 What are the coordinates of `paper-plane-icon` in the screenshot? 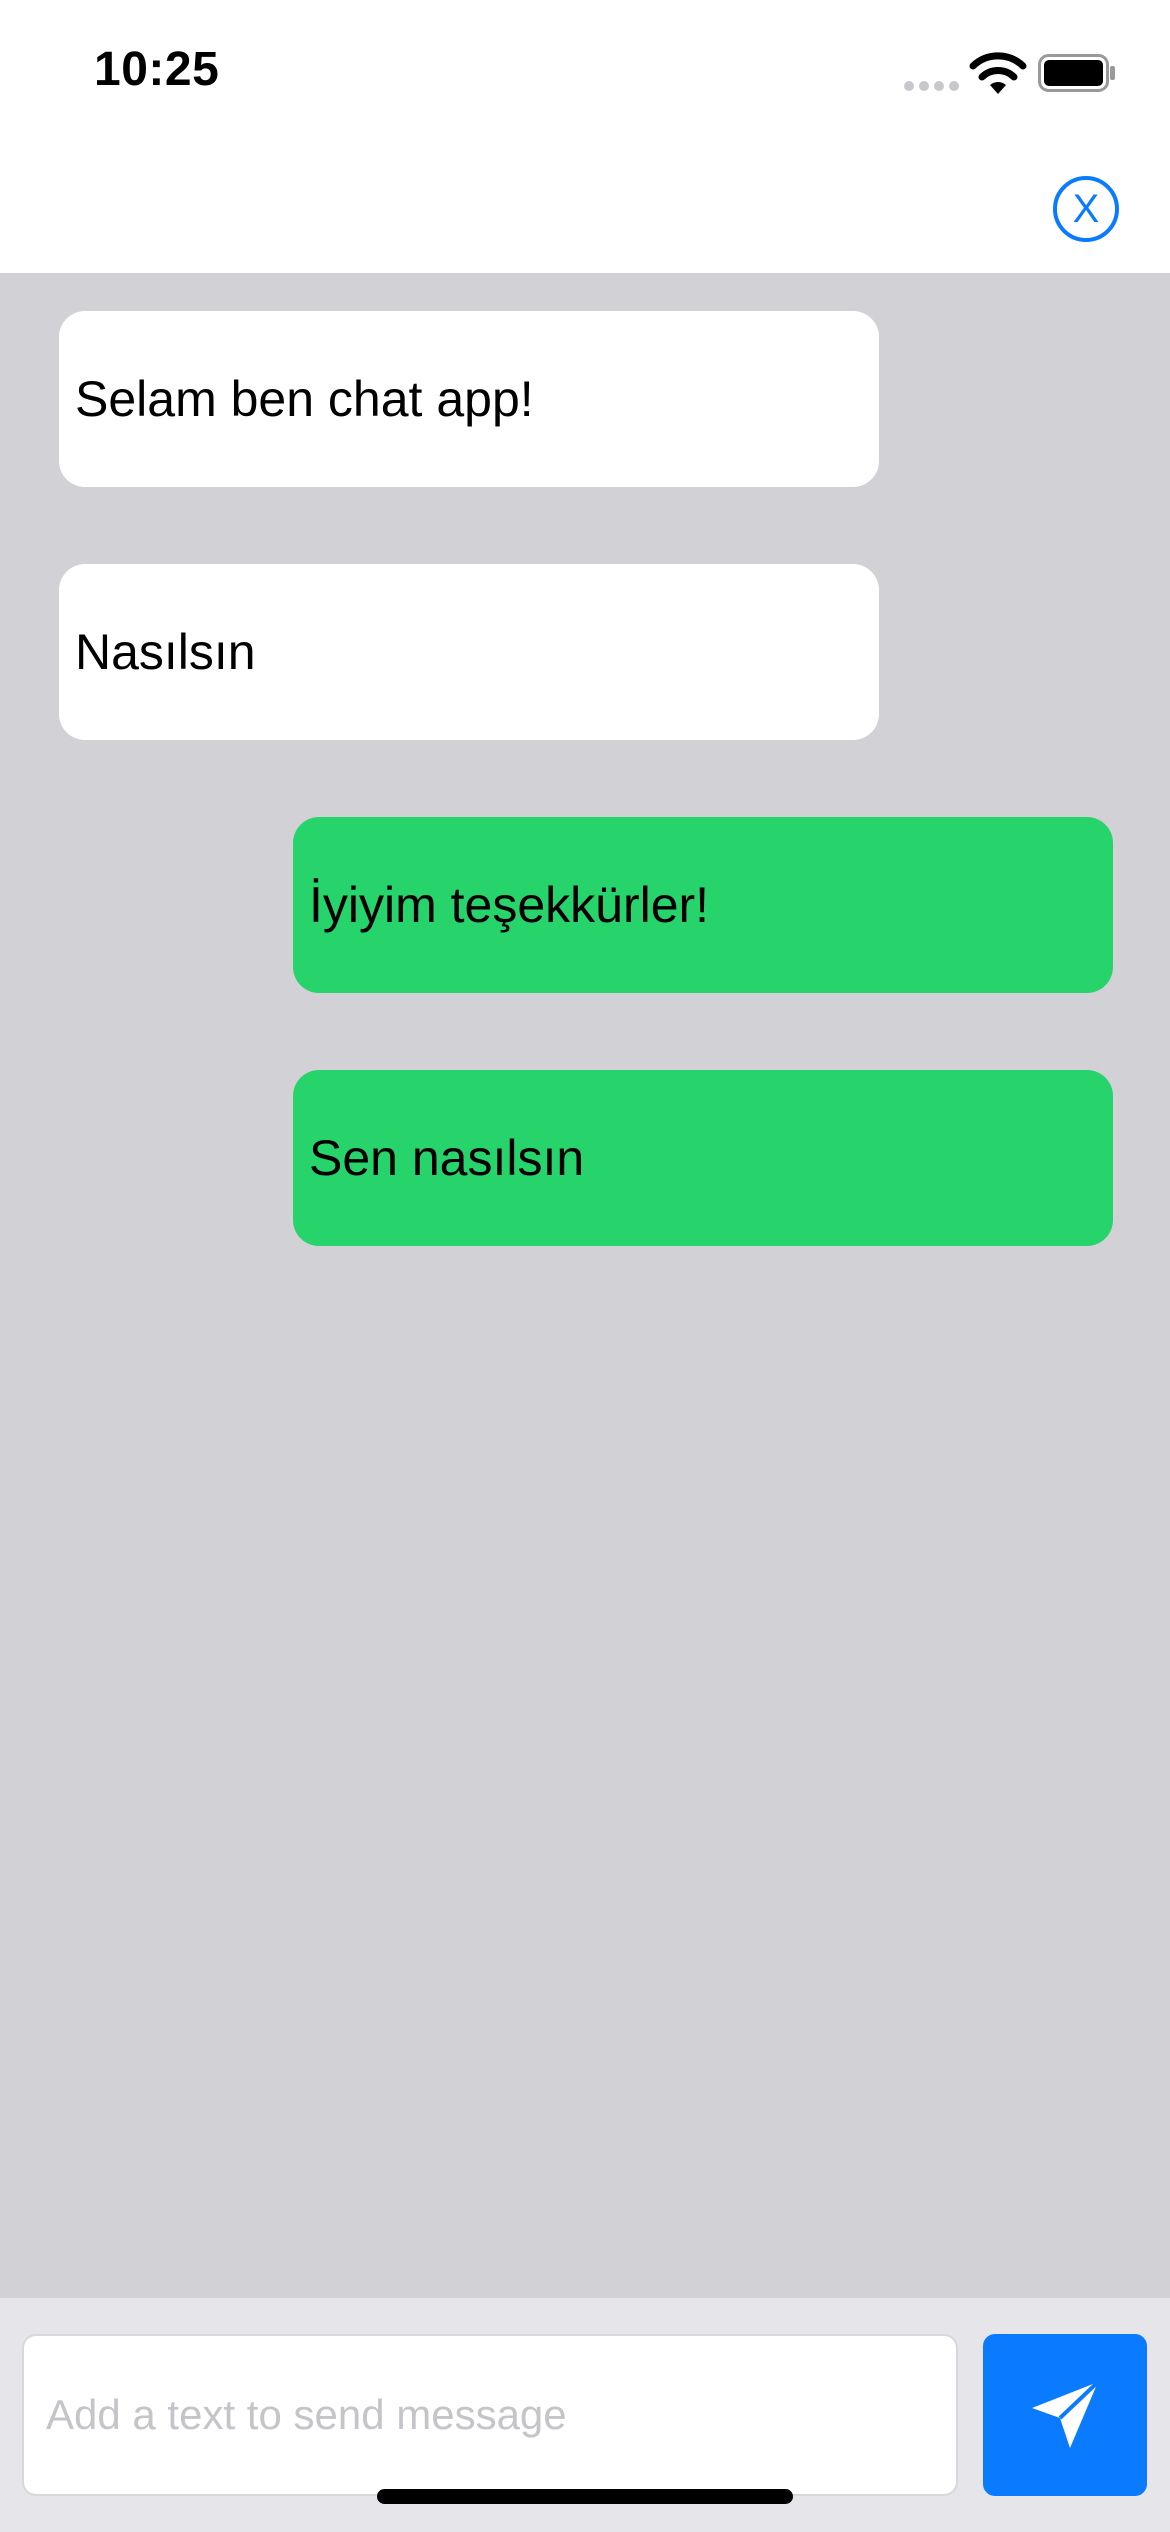 It's located at (1066, 2414).